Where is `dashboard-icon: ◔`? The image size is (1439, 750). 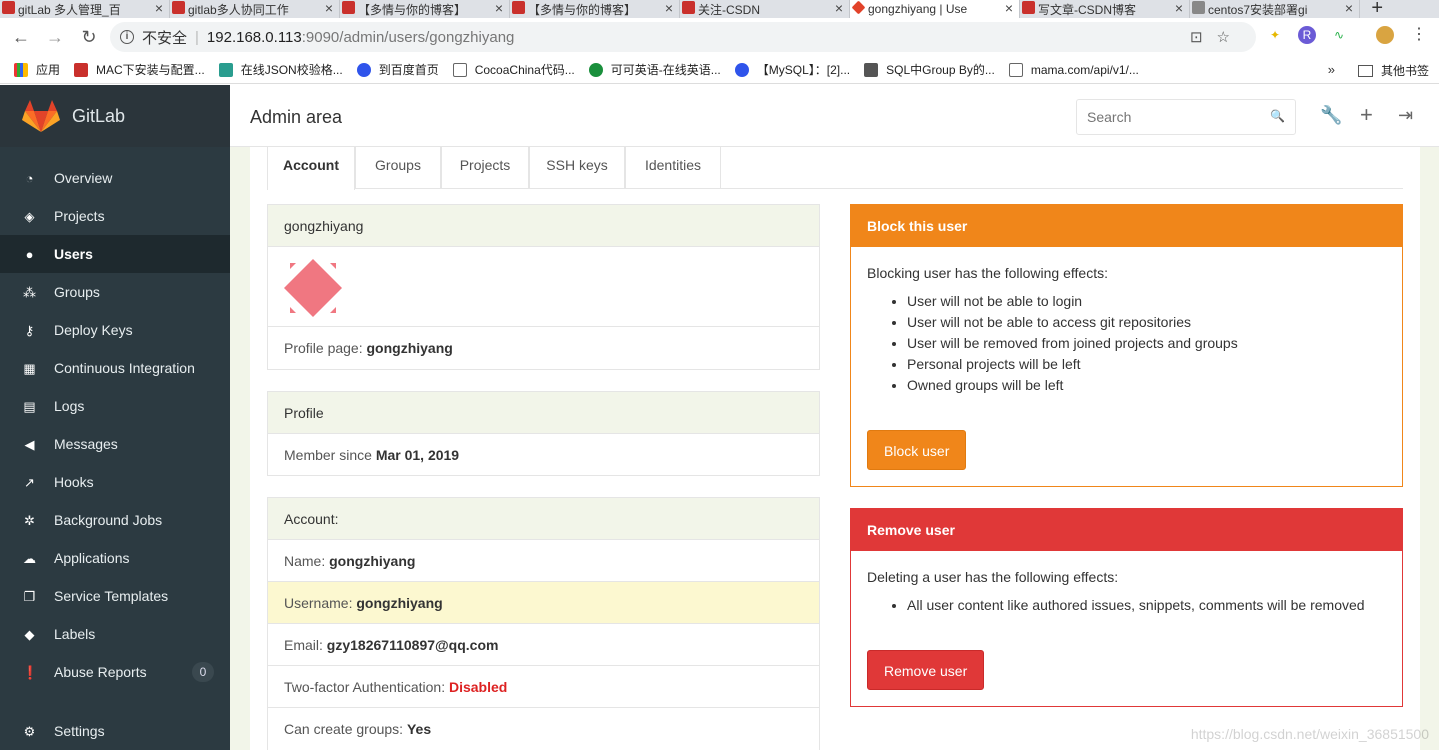 dashboard-icon: ◔ is located at coordinates (29, 178).